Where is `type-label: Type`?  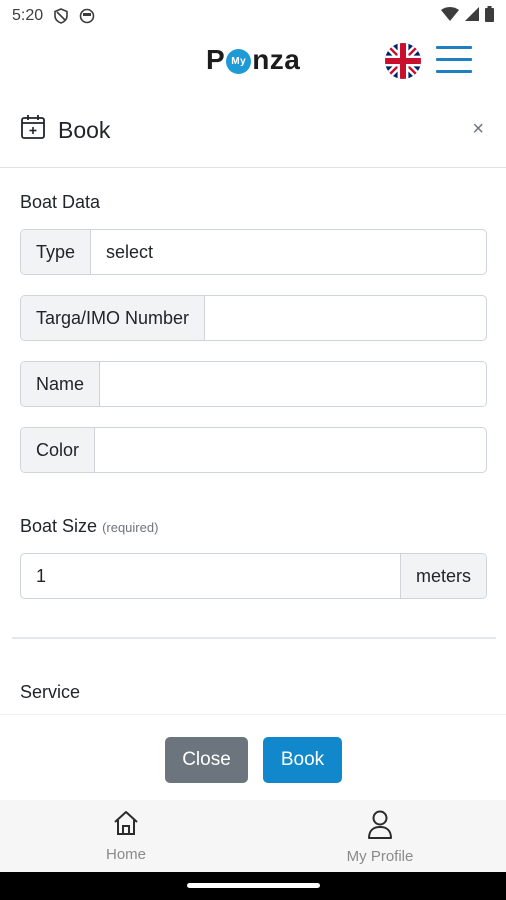 type-label: Type is located at coordinates (56, 252).